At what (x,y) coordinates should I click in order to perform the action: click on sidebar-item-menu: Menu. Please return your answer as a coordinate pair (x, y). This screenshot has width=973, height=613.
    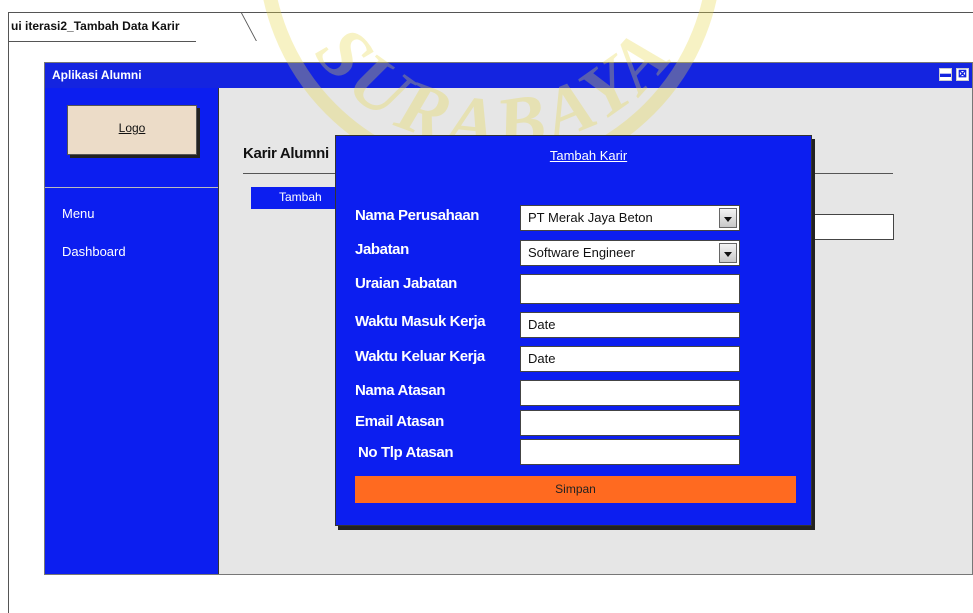
    Looking at the image, I should click on (78, 213).